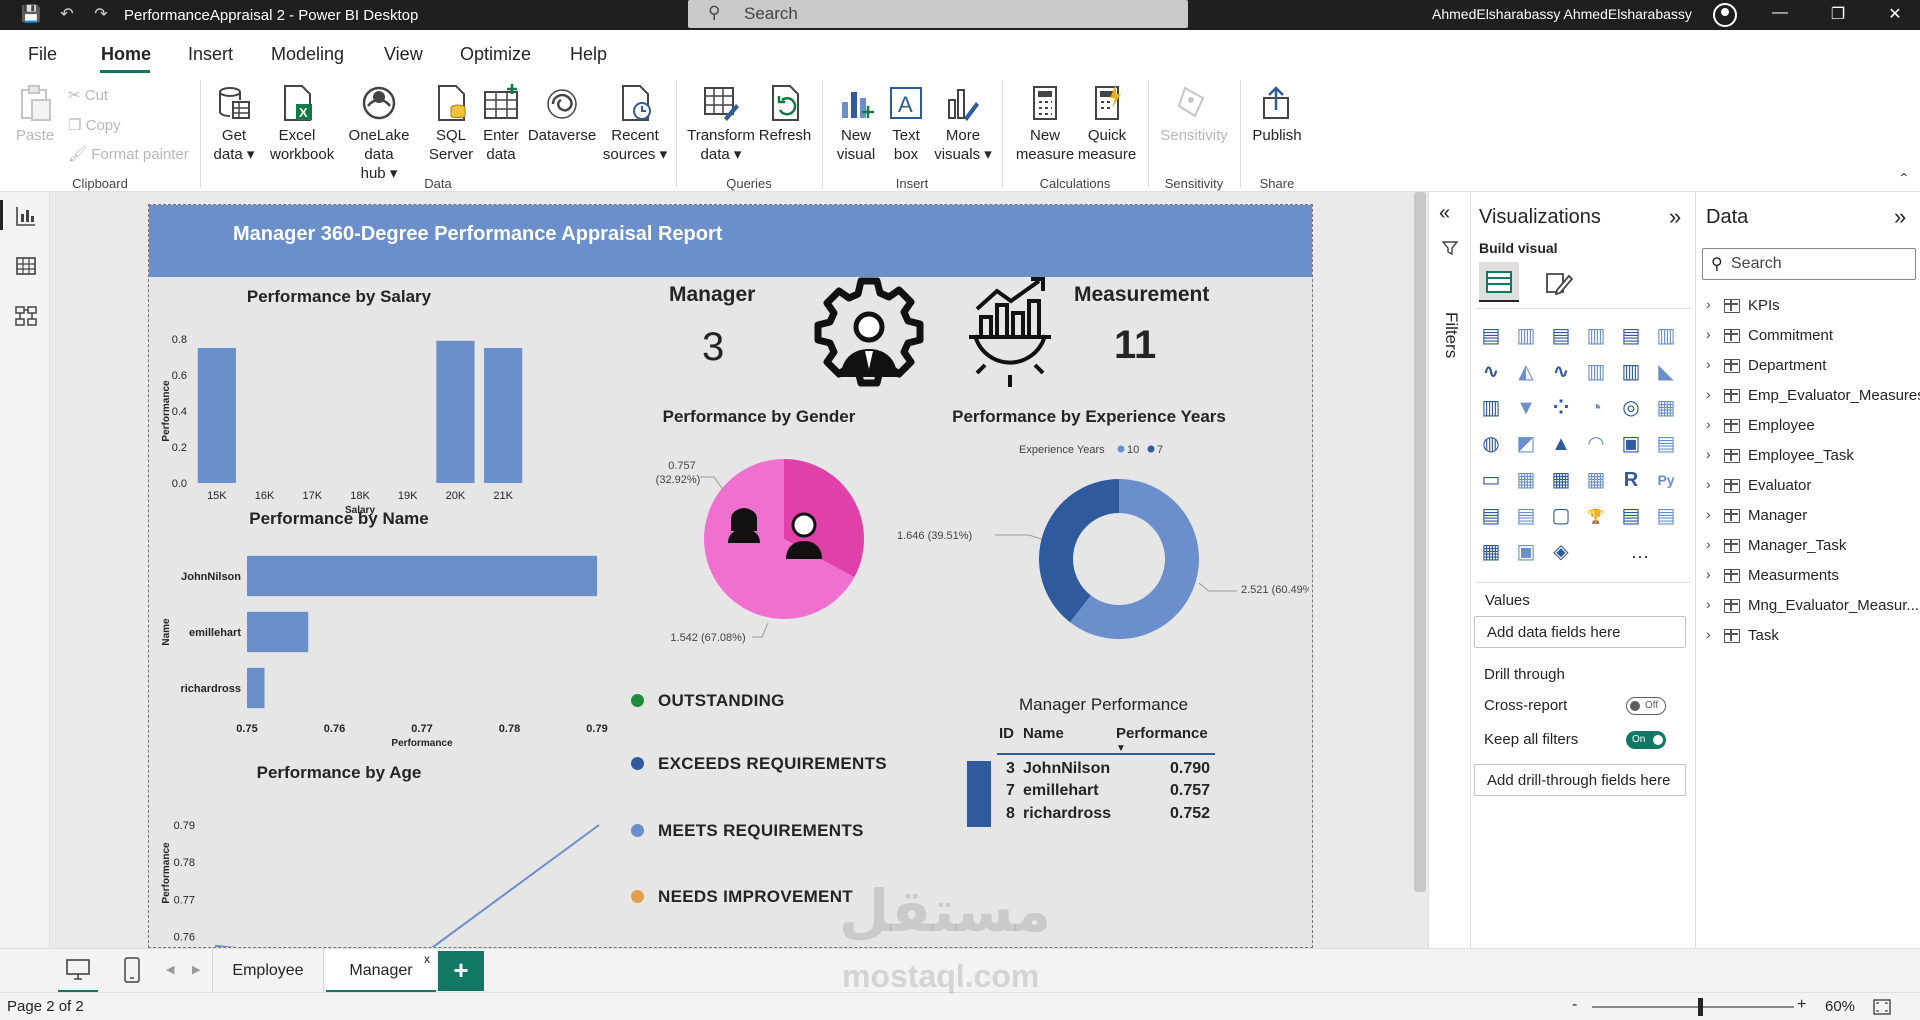 The width and height of the screenshot is (1920, 1020). What do you see at coordinates (1631, 408) in the screenshot?
I see `donut-visual-icon: ◎` at bounding box center [1631, 408].